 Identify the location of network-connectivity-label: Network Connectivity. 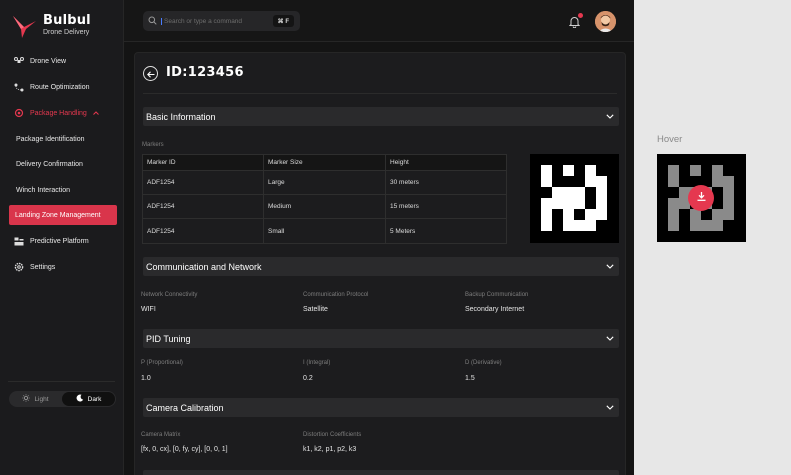
(169, 295).